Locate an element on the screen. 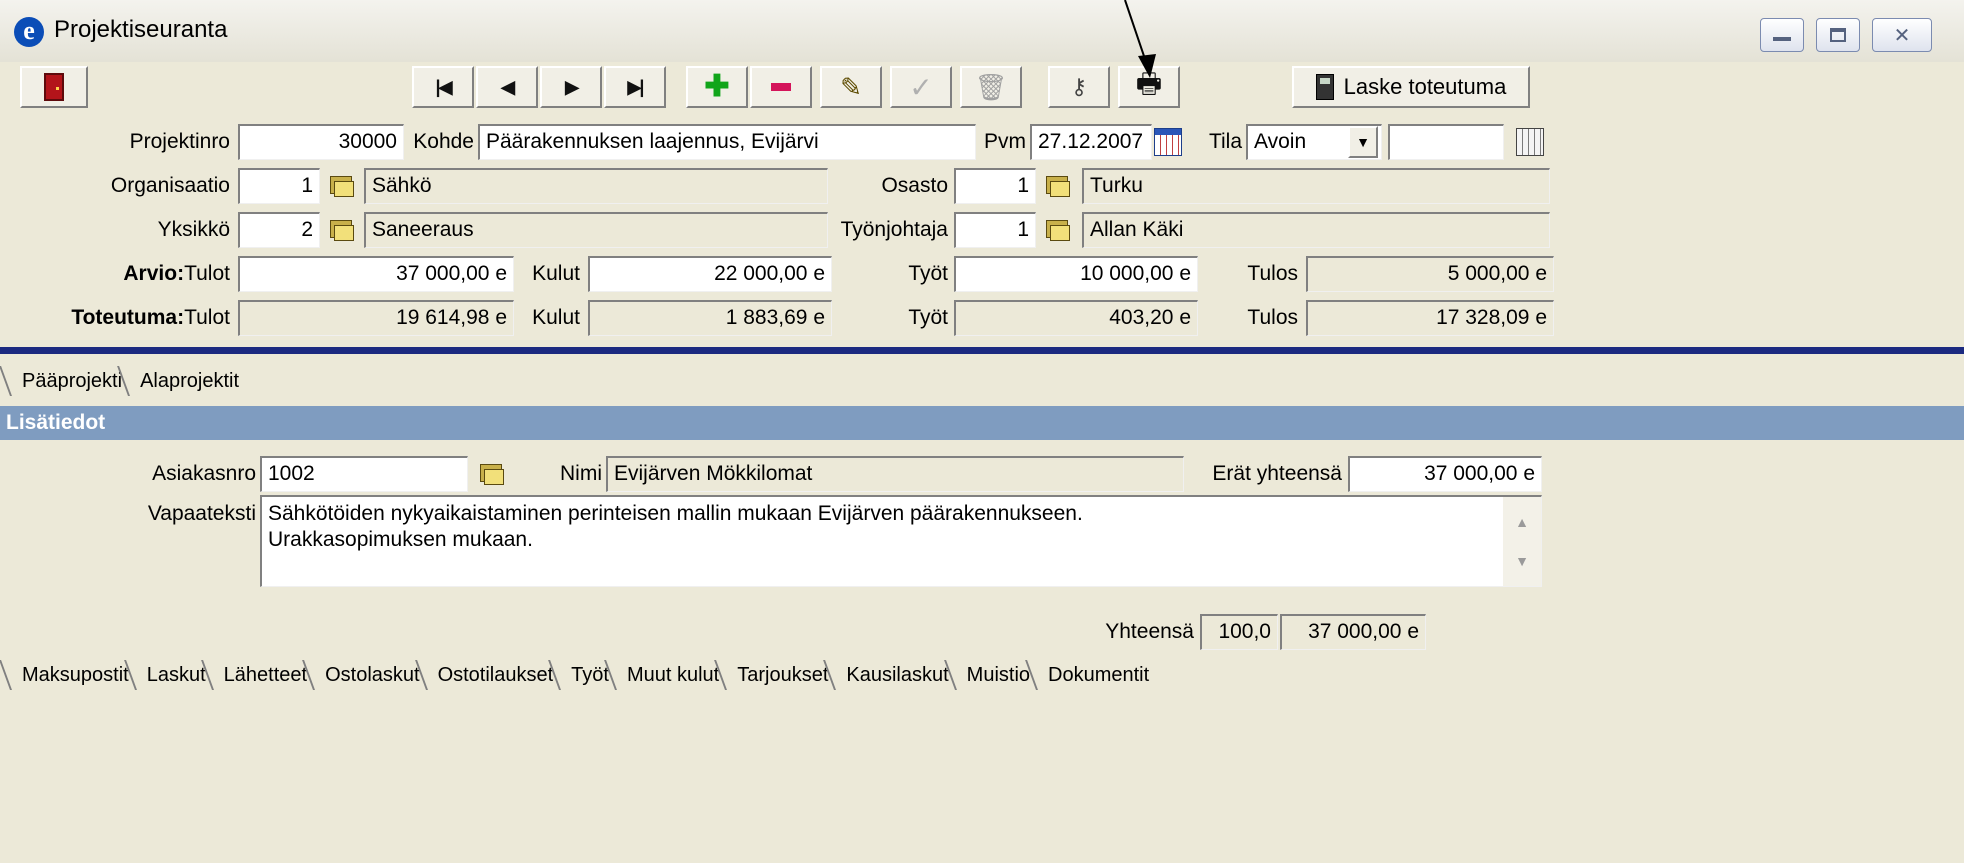  delete-button: 🗑 is located at coordinates (991, 87).